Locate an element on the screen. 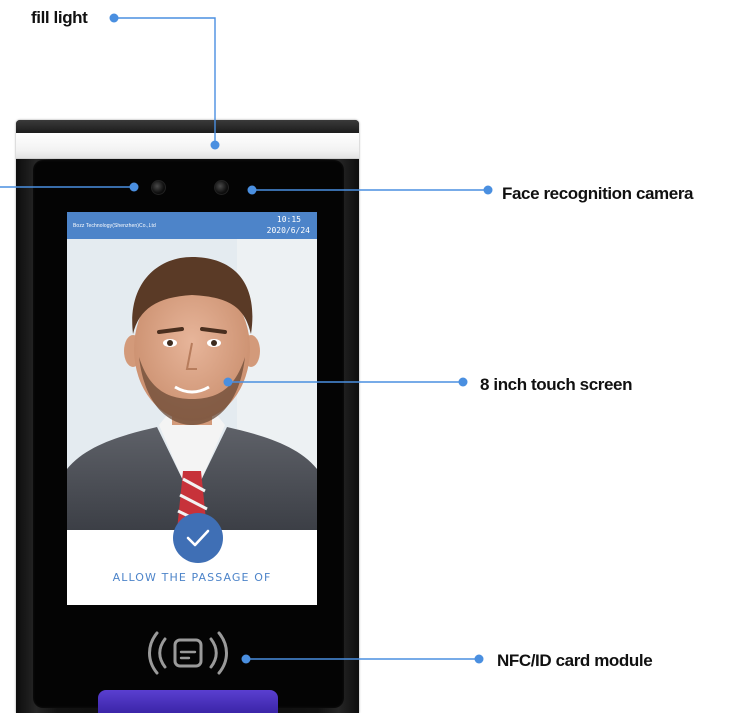 The image size is (746, 713). face-camera-label: Face recognition camera is located at coordinates (598, 193).